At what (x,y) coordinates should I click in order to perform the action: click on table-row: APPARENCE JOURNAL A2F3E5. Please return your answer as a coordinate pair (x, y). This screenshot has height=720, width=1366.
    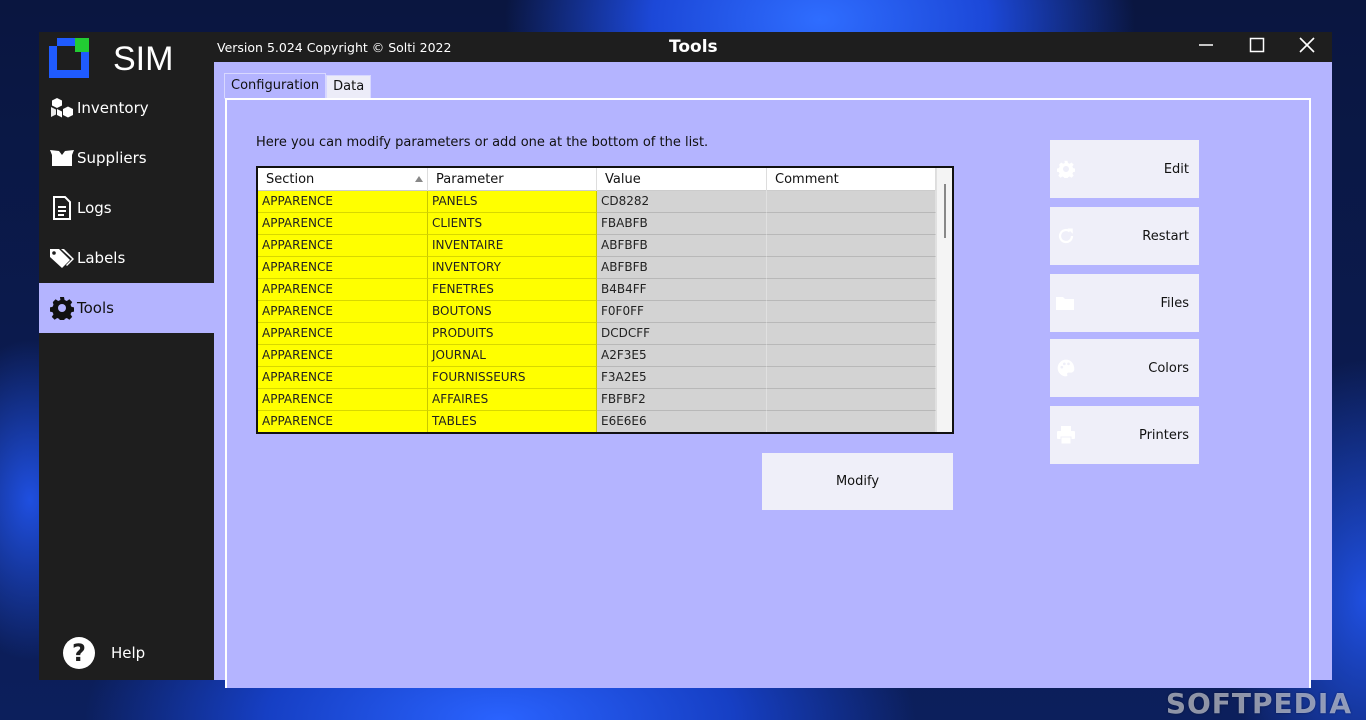
    Looking at the image, I should click on (605, 356).